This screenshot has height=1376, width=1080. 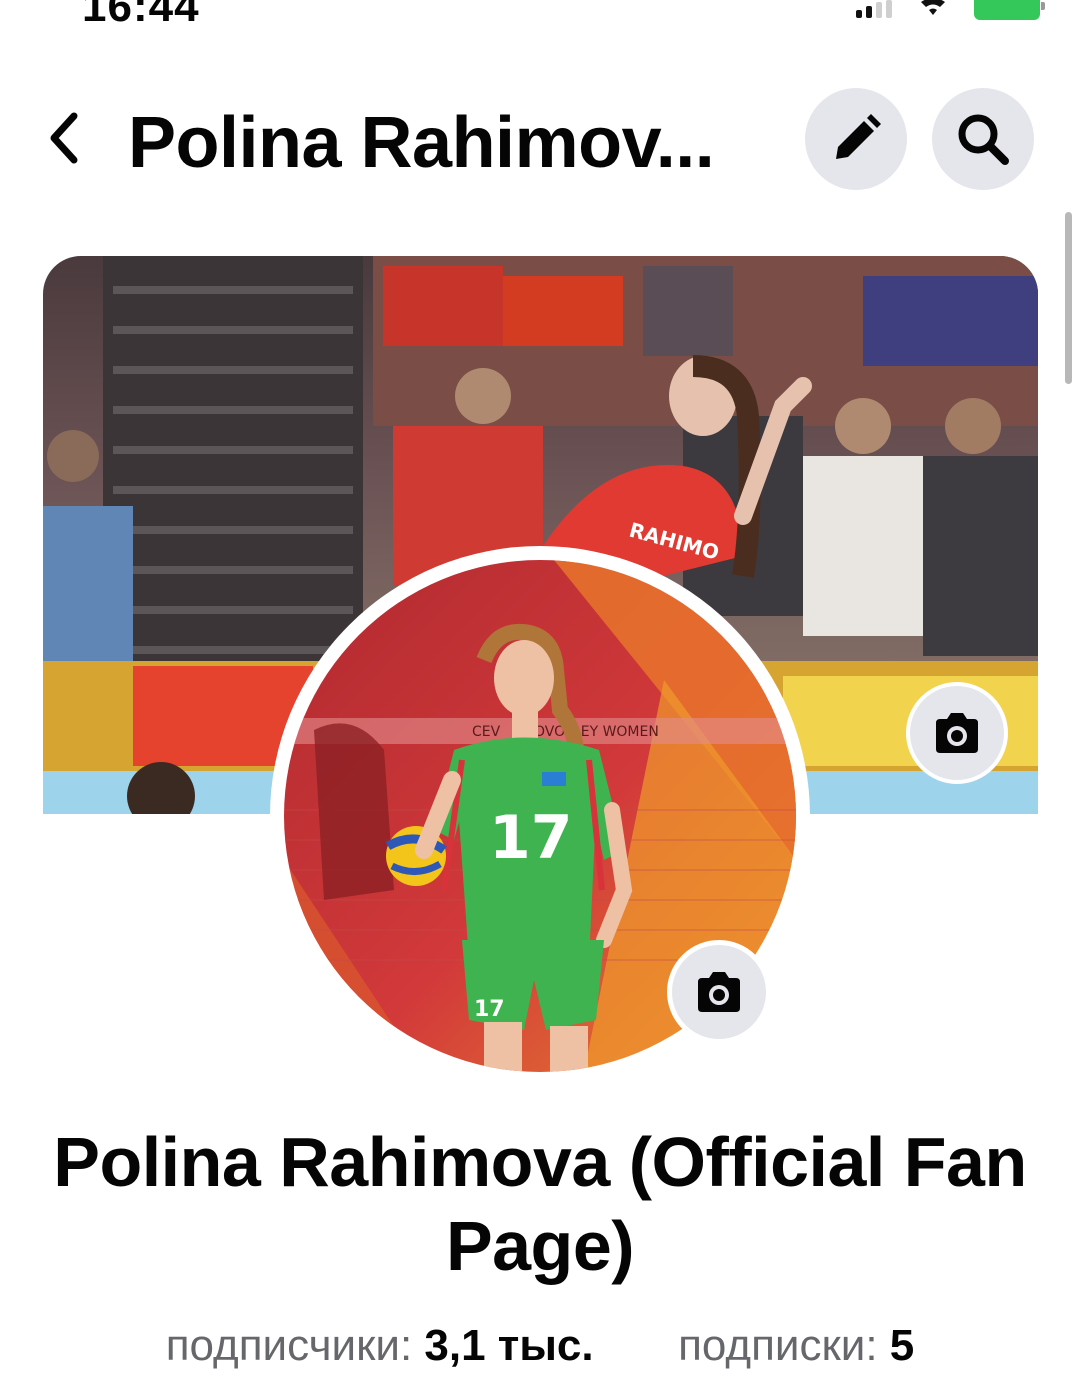 I want to click on wifi-icon, so click(x=933, y=9).